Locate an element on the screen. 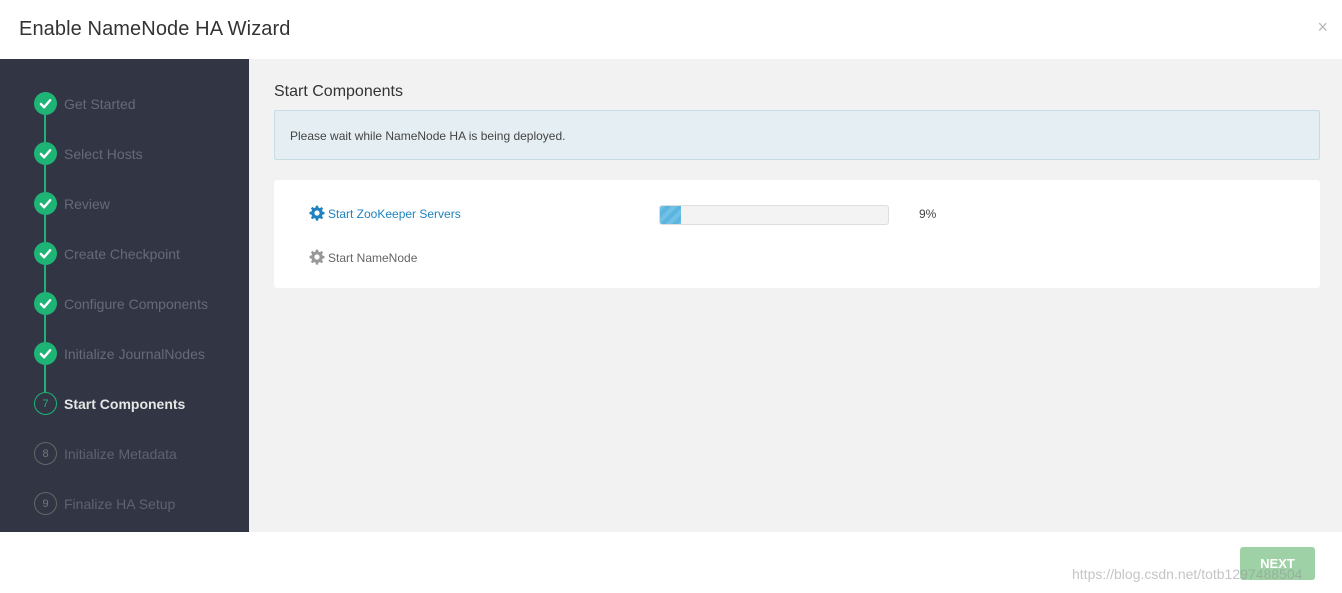 This screenshot has height=593, width=1342. wizard-step-5: Configure Components is located at coordinates (124, 304).